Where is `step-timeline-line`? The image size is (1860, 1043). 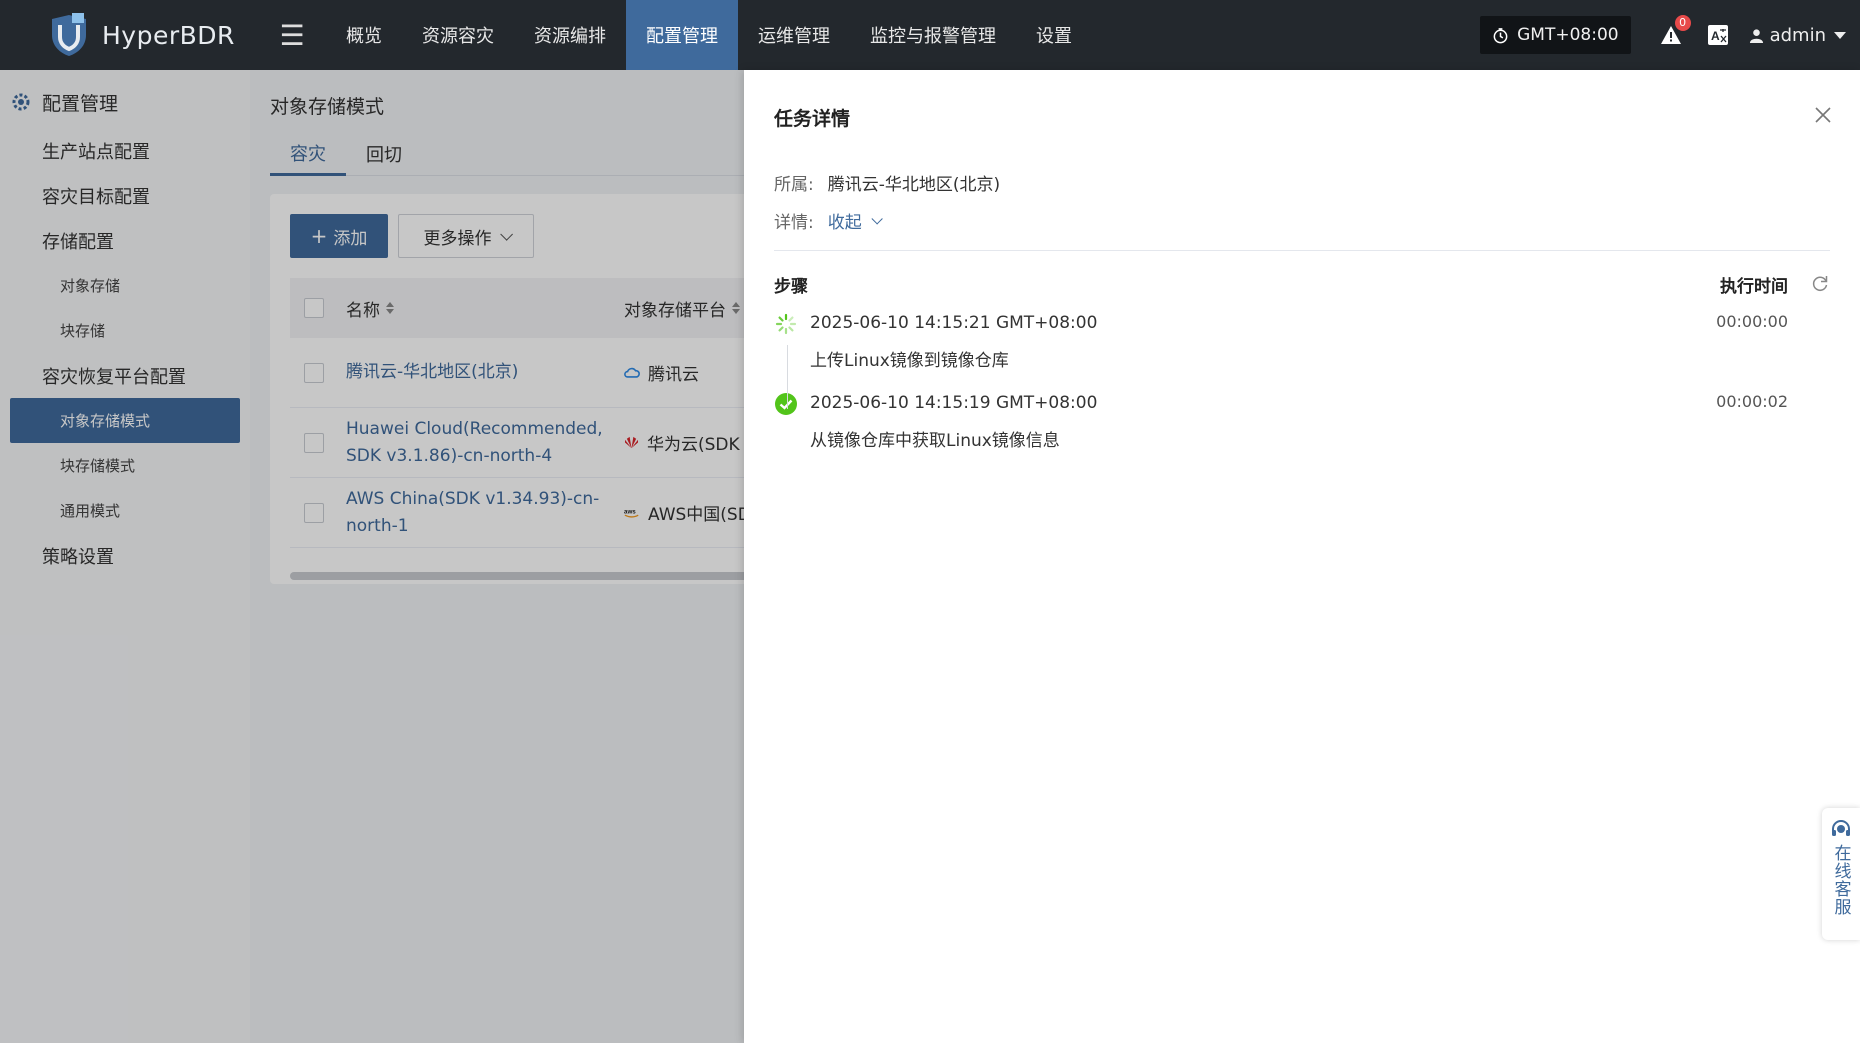
step-timeline-line is located at coordinates (787, 377).